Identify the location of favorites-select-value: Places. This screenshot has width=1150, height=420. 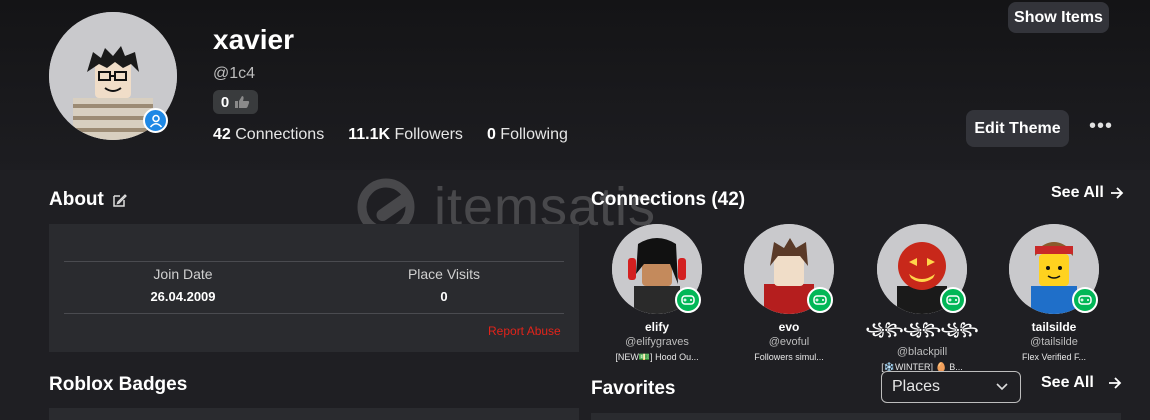
(916, 386).